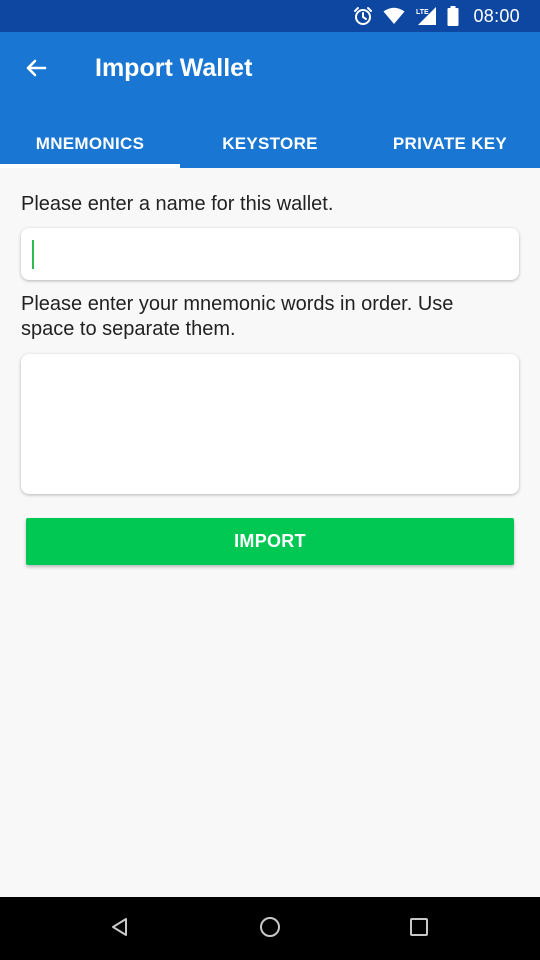 The height and width of the screenshot is (960, 540). What do you see at coordinates (363, 16) in the screenshot?
I see `alarm-icon` at bounding box center [363, 16].